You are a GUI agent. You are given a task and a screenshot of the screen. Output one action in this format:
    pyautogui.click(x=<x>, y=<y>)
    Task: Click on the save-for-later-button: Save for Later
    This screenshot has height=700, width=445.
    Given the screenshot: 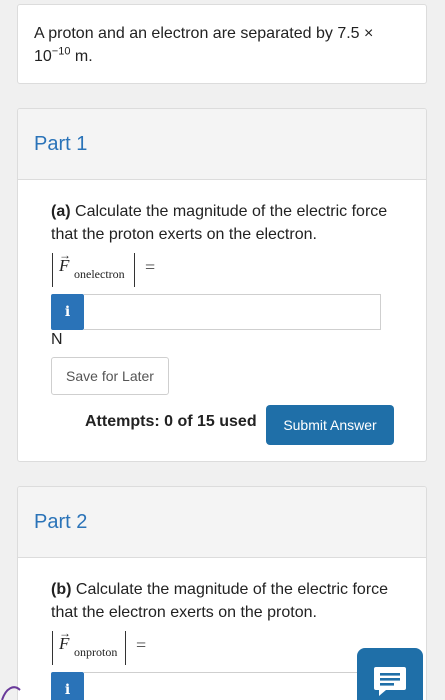 What is the action you would take?
    pyautogui.click(x=110, y=376)
    